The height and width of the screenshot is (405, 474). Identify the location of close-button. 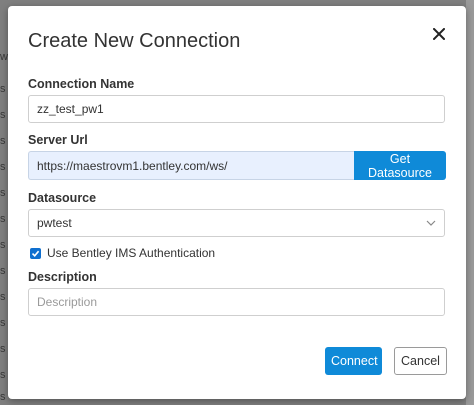
(439, 34).